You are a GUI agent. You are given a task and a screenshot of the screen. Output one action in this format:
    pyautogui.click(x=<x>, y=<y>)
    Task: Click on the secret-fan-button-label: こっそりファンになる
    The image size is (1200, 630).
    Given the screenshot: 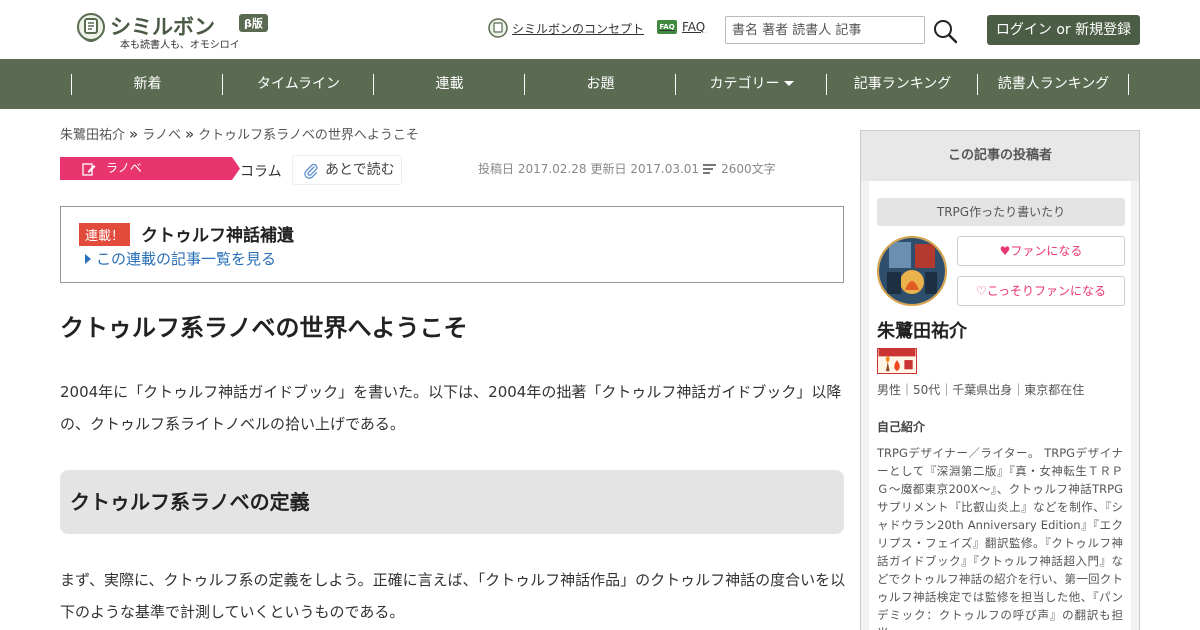 What is the action you would take?
    pyautogui.click(x=1046, y=291)
    